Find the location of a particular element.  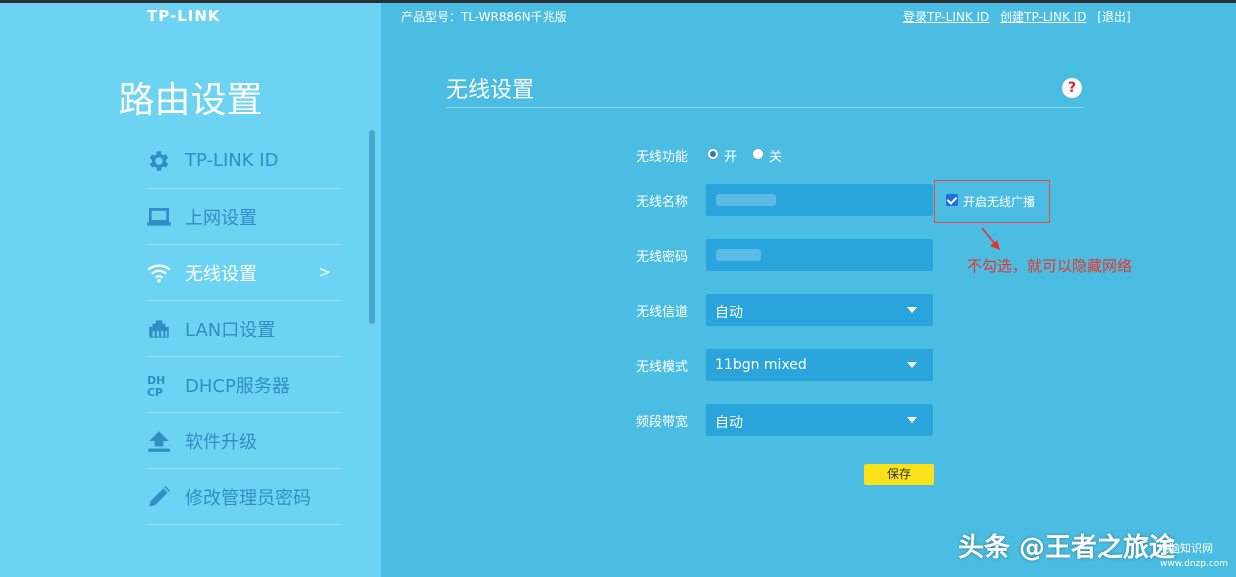

sidebar-item-upgrade: 软件升级 is located at coordinates (244, 441).